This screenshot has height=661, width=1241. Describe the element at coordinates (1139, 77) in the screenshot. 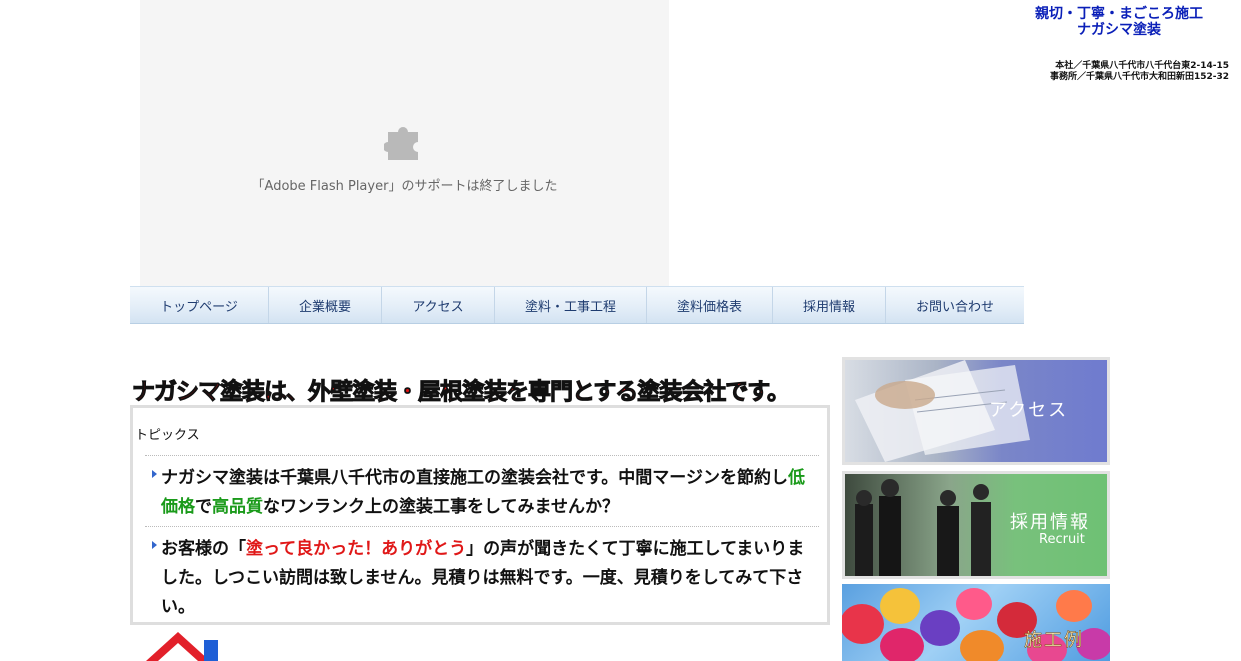

I see `address-office: 事務所／千葉県八千代市大和田新田152-32` at that location.